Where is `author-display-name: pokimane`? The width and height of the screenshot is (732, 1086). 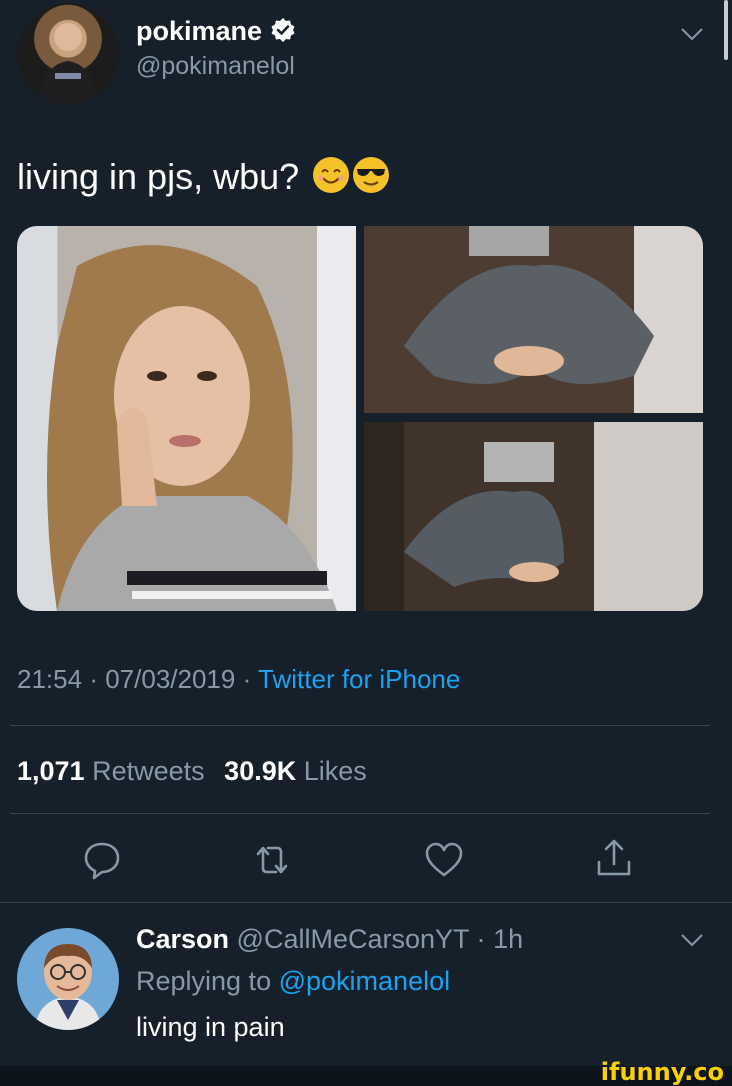 author-display-name: pokimane is located at coordinates (199, 31).